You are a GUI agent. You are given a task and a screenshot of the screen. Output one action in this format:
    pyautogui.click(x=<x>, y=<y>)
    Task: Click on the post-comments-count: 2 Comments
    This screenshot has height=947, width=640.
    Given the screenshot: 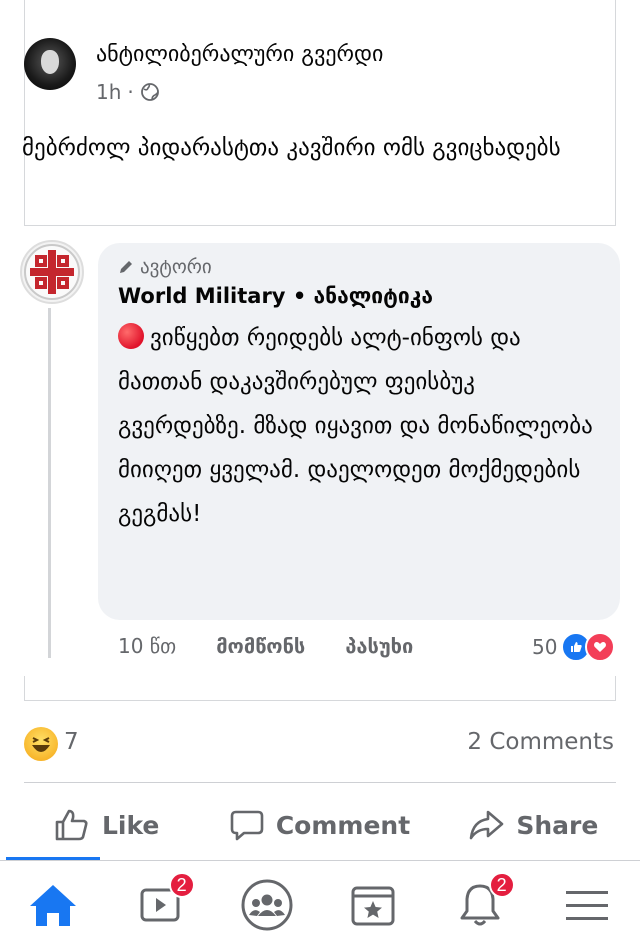 What is the action you would take?
    pyautogui.click(x=540, y=742)
    